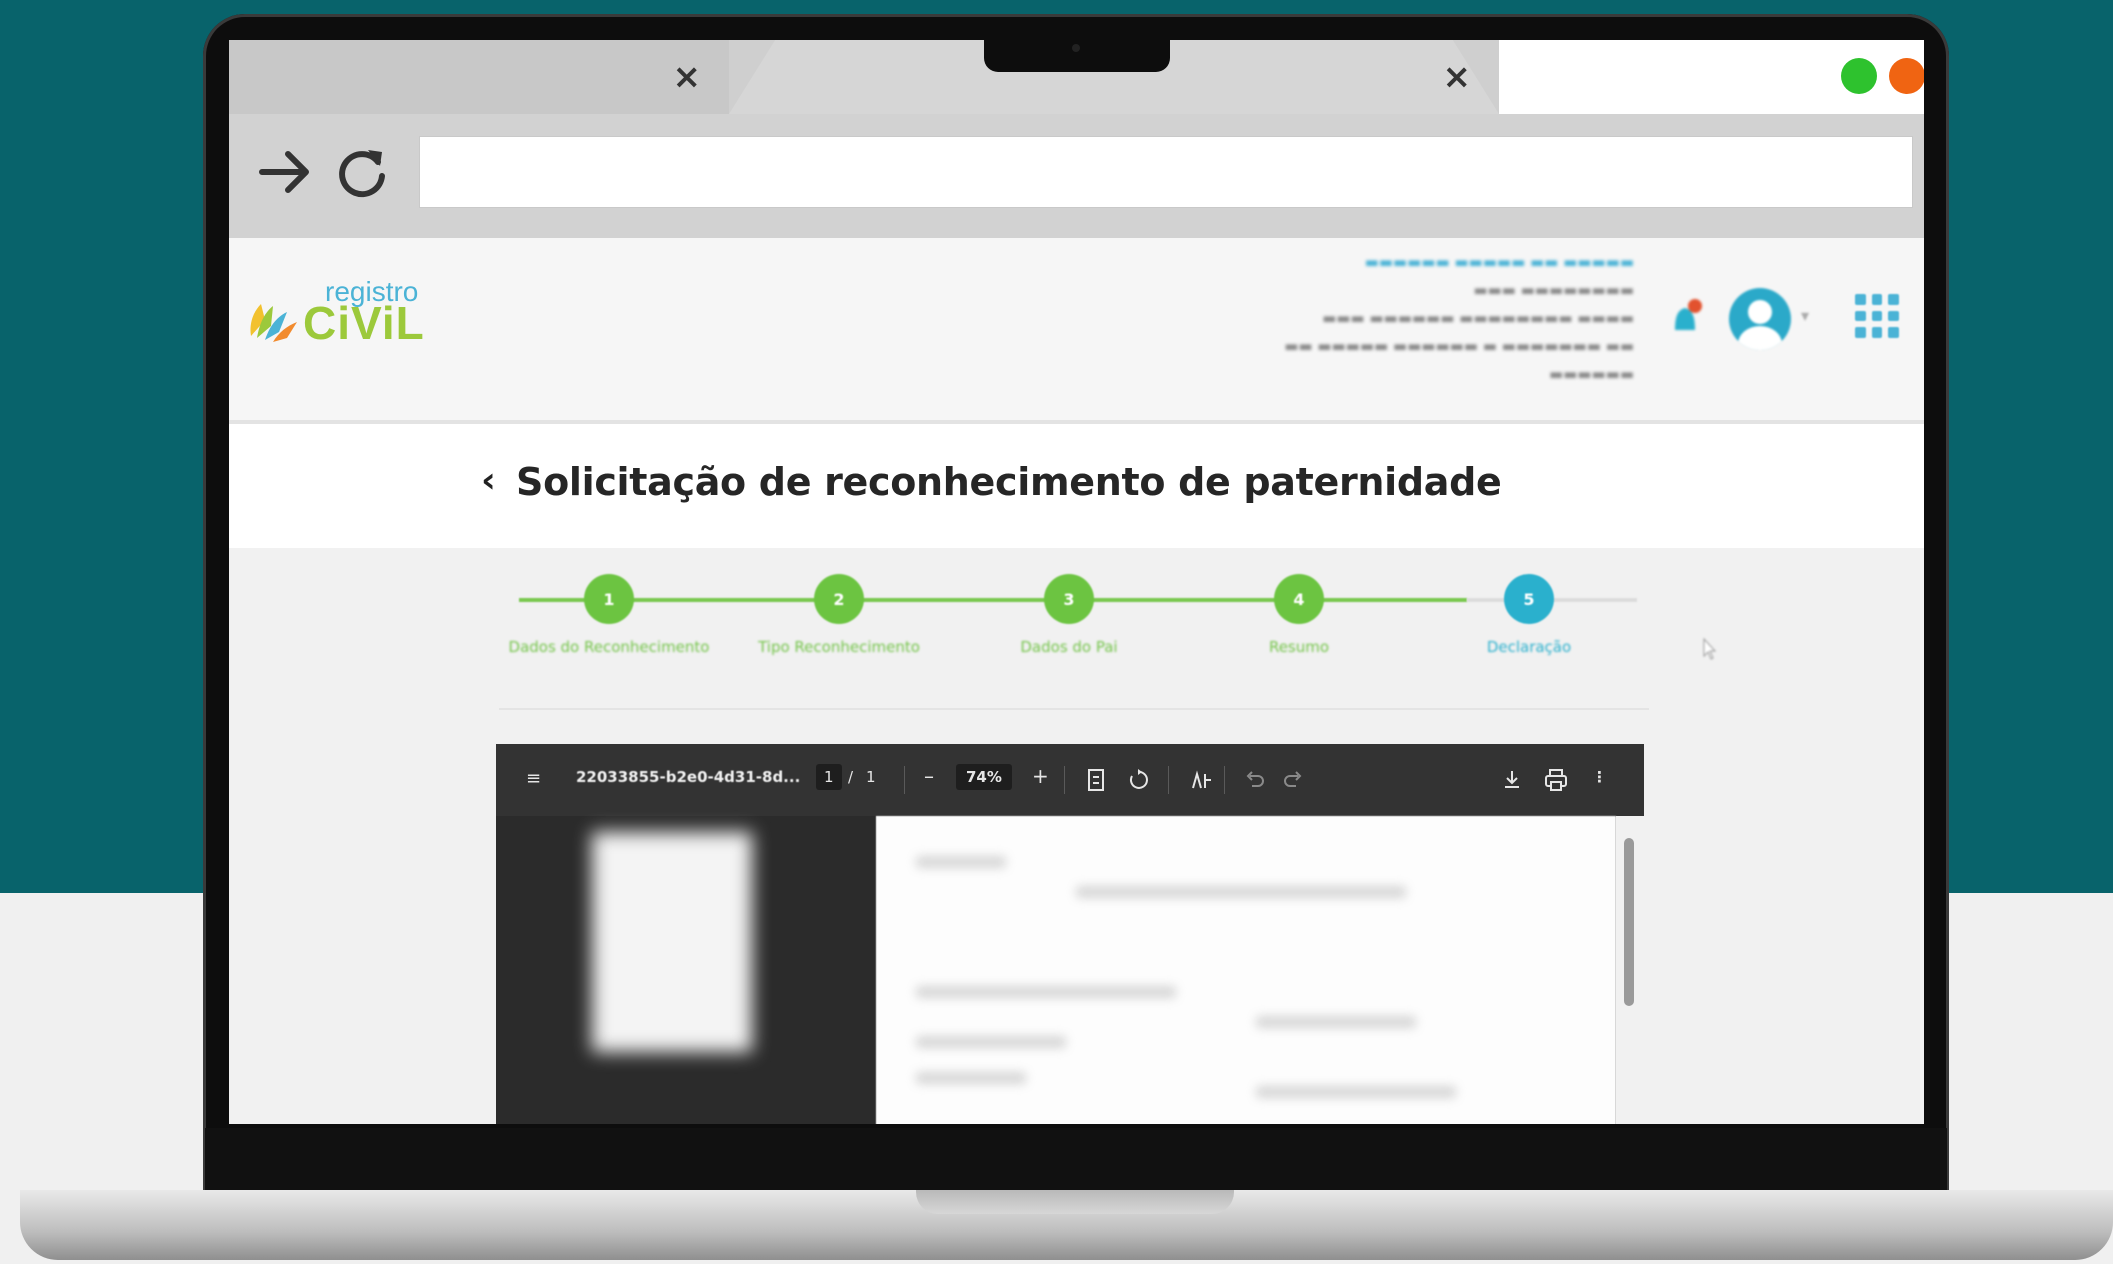  Describe the element at coordinates (1076, 1159) in the screenshot. I see `laptop-chin` at that location.